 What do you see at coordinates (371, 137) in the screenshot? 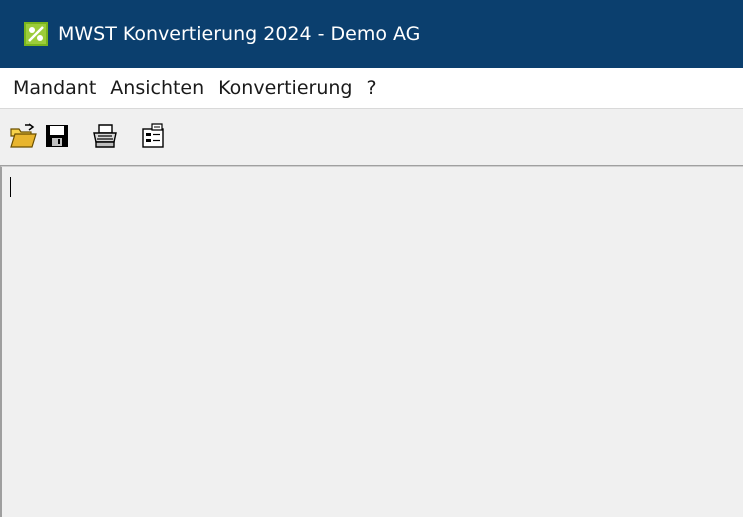
I see `toolbar` at bounding box center [371, 137].